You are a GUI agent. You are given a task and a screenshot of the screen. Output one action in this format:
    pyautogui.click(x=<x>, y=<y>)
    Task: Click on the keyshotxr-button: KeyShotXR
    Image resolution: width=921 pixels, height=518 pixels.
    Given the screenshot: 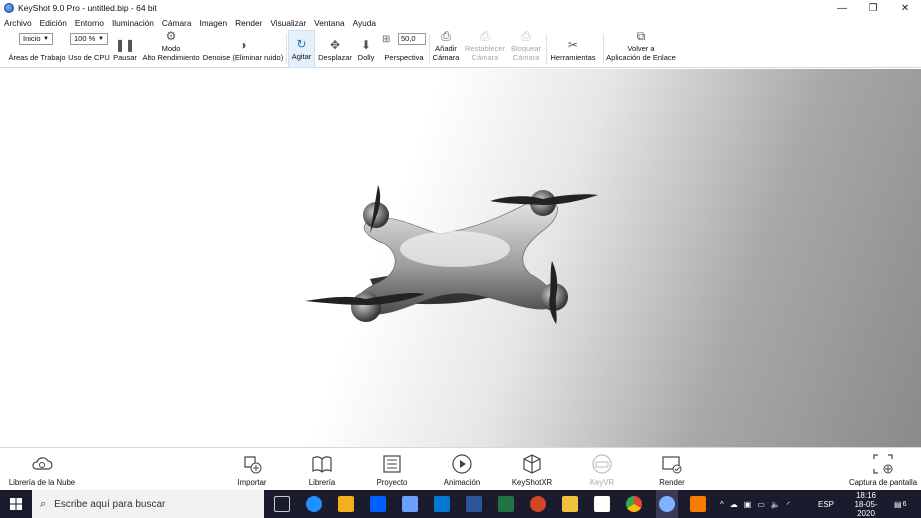 What is the action you would take?
    pyautogui.click(x=532, y=469)
    